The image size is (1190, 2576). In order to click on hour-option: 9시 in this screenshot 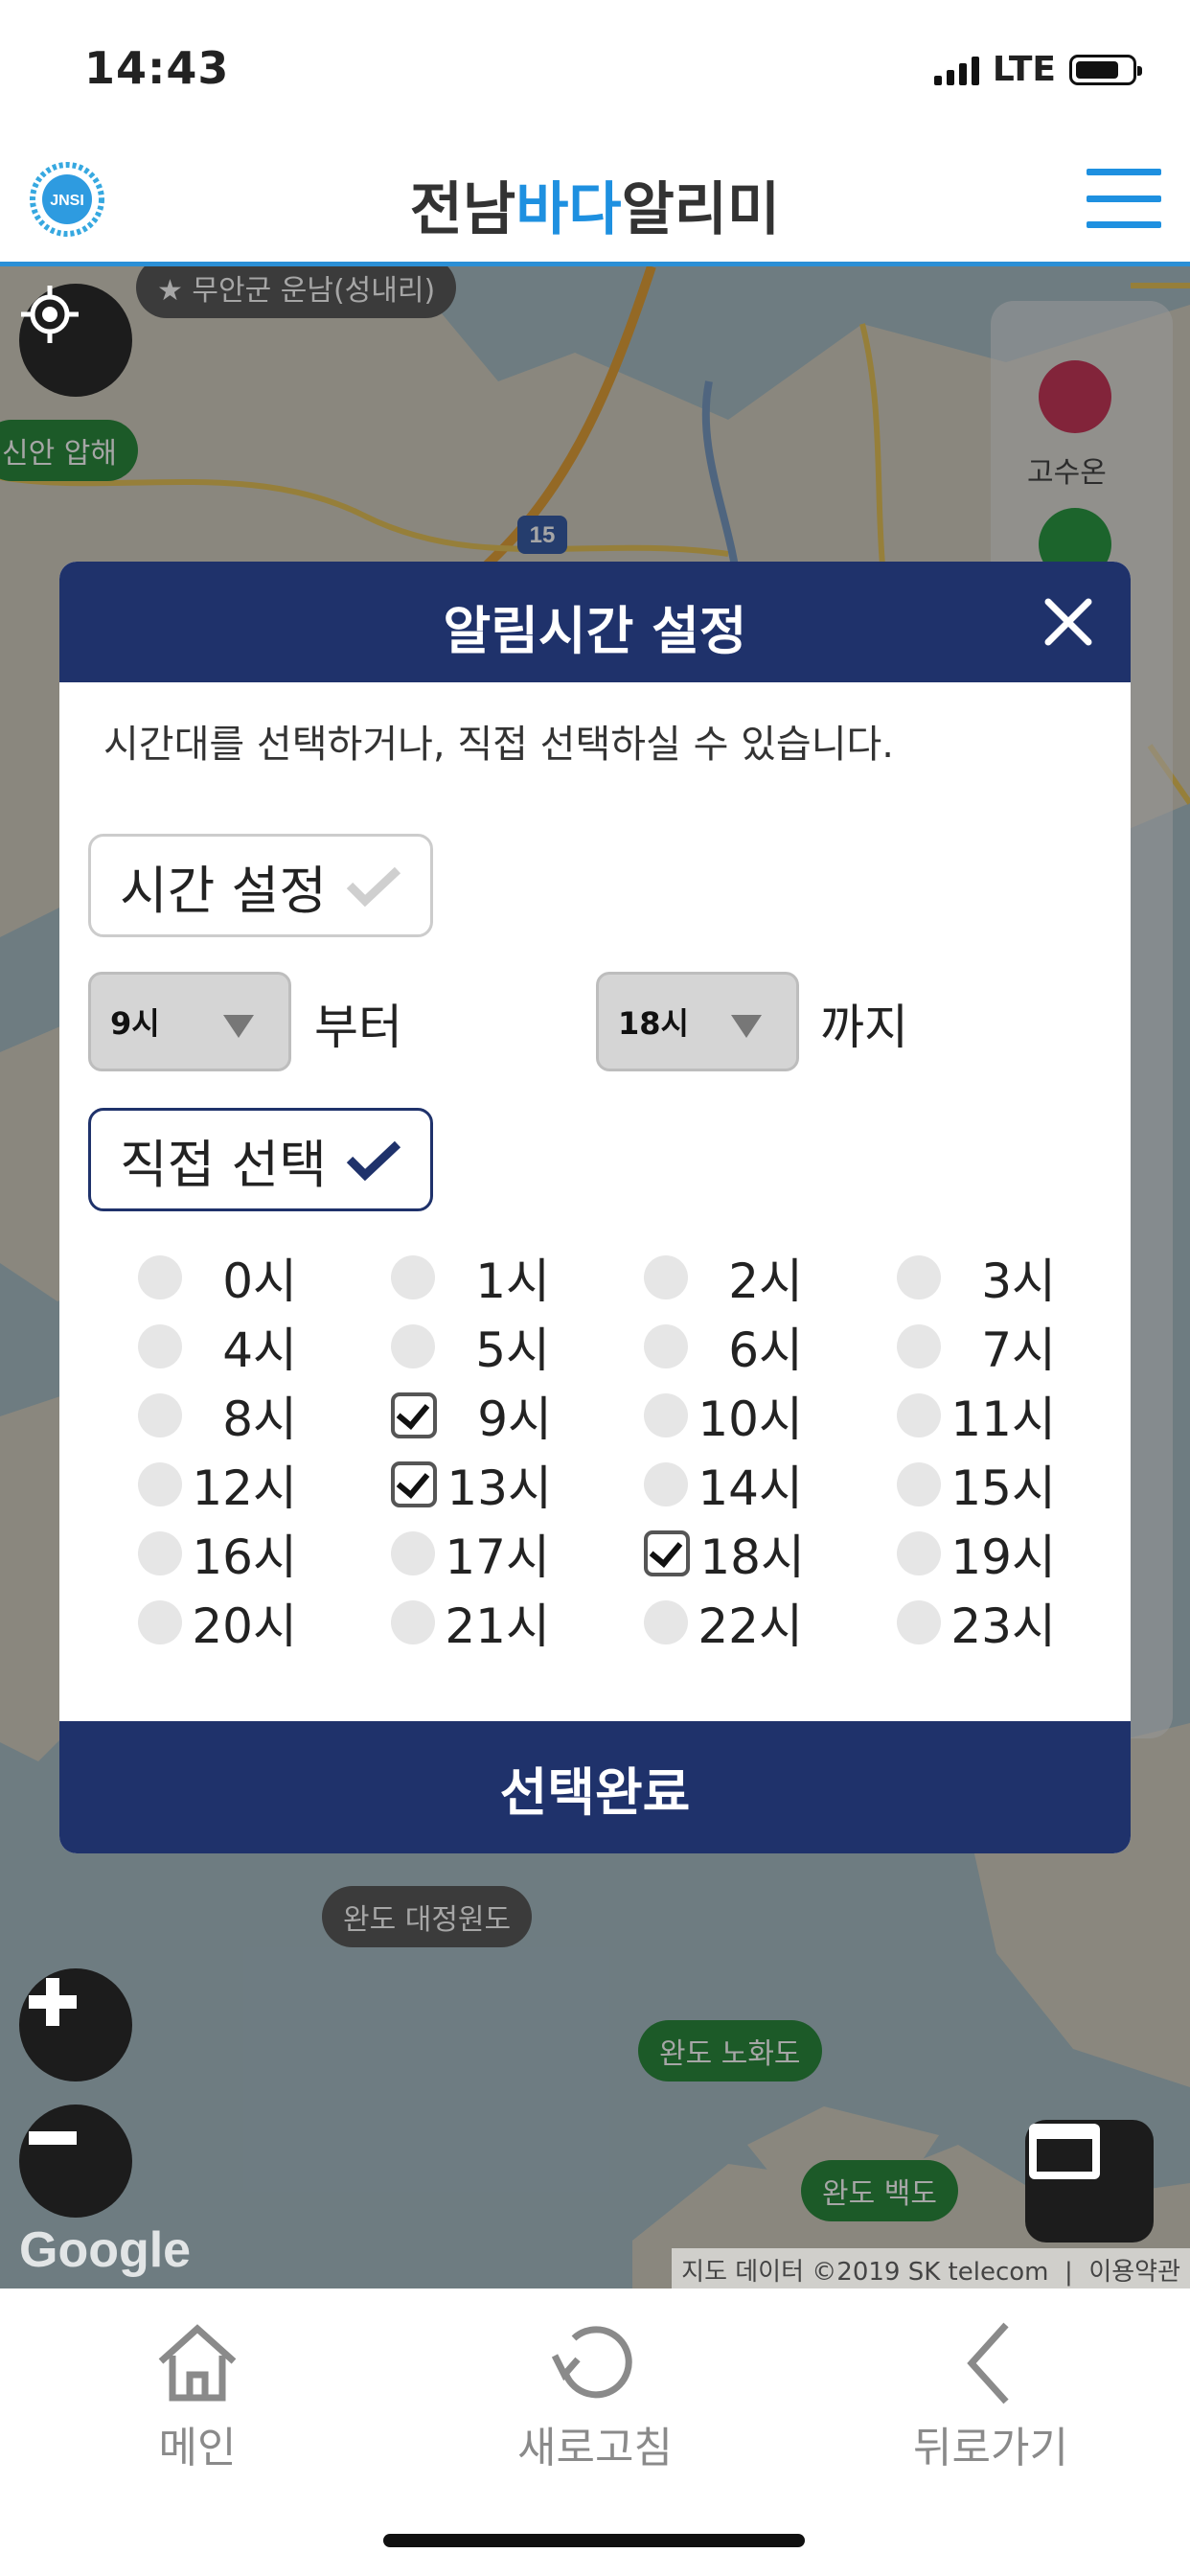, I will do `click(487, 1415)`.